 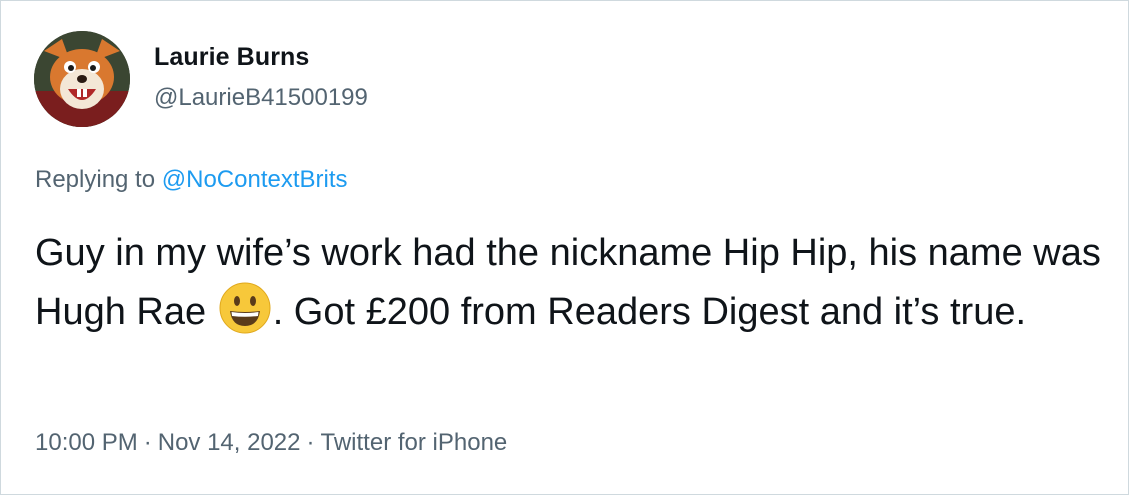 I want to click on user-handle: @LaurieB41500199, so click(x=261, y=98).